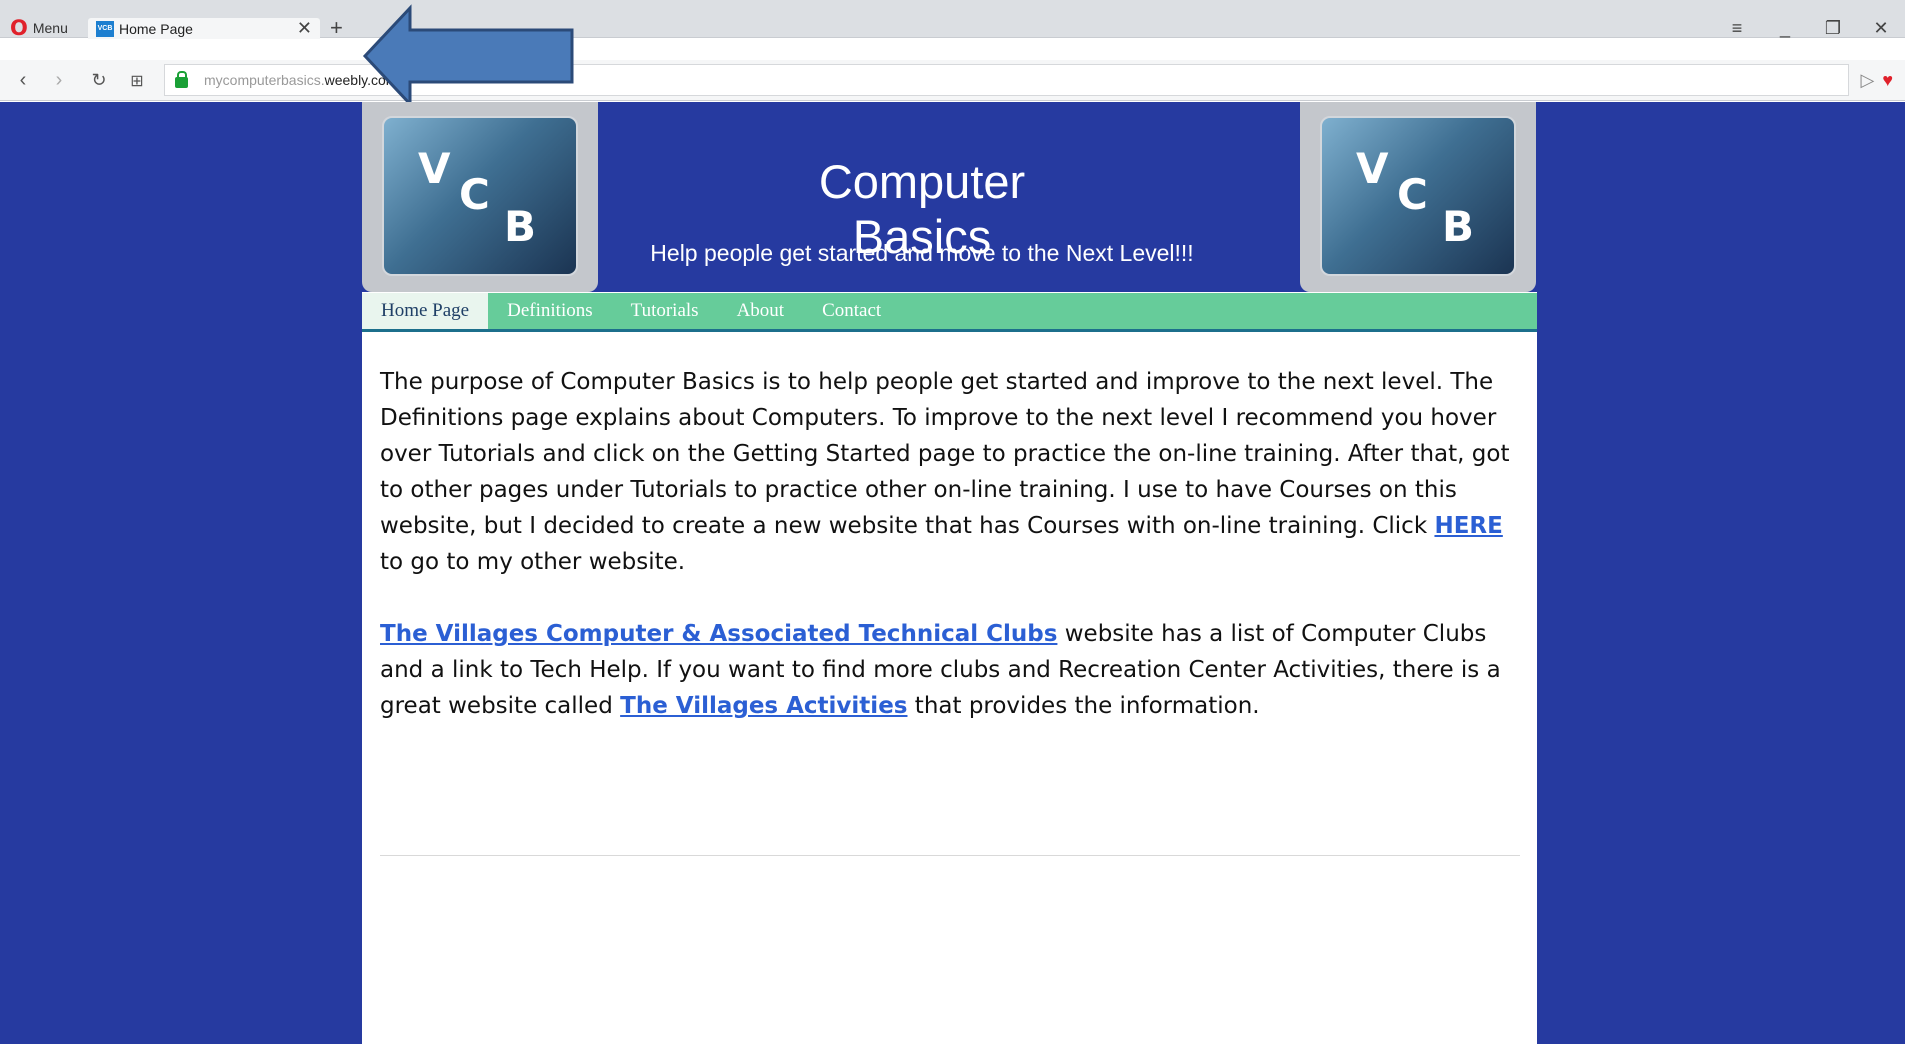  What do you see at coordinates (50, 28) in the screenshot?
I see `menu-label: Menu` at bounding box center [50, 28].